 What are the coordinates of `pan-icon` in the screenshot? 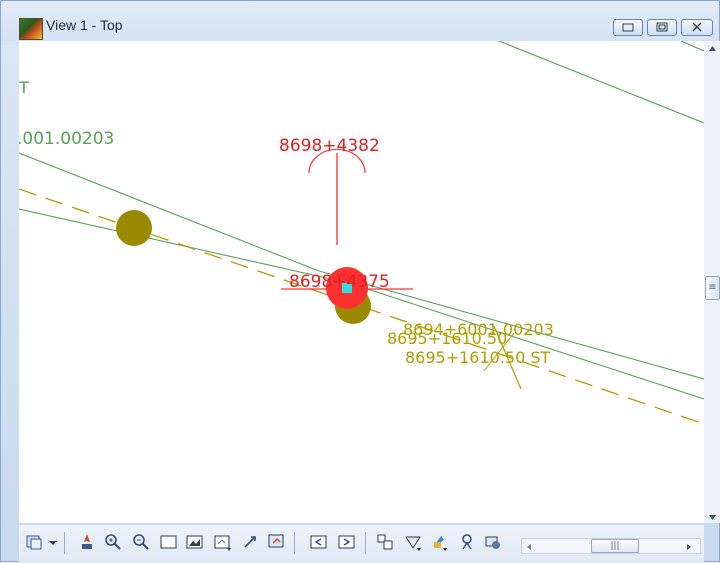 It's located at (87, 542).